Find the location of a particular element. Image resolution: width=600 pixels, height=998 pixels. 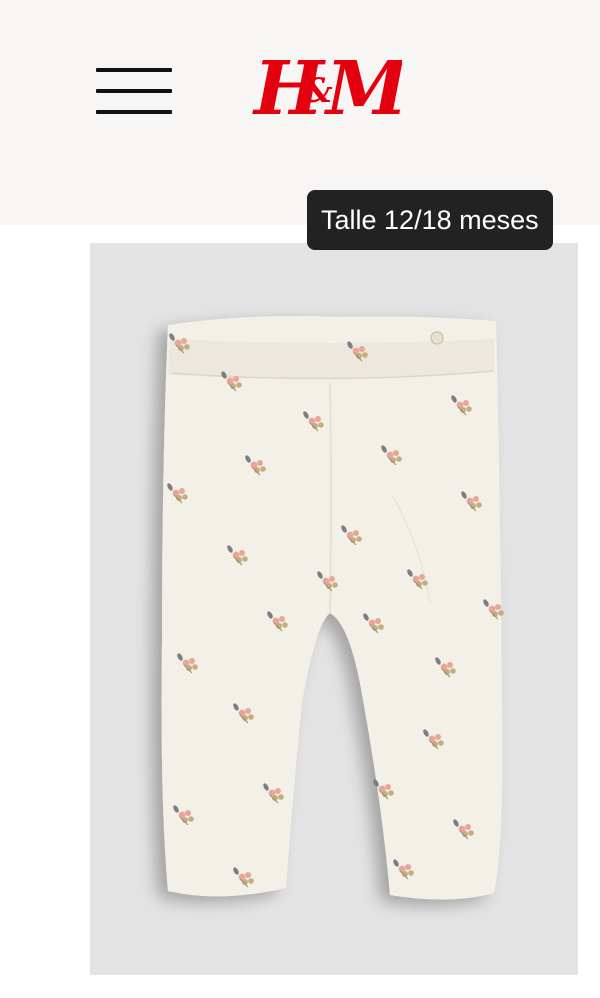

hm-logo: H & M is located at coordinates (331, 90).